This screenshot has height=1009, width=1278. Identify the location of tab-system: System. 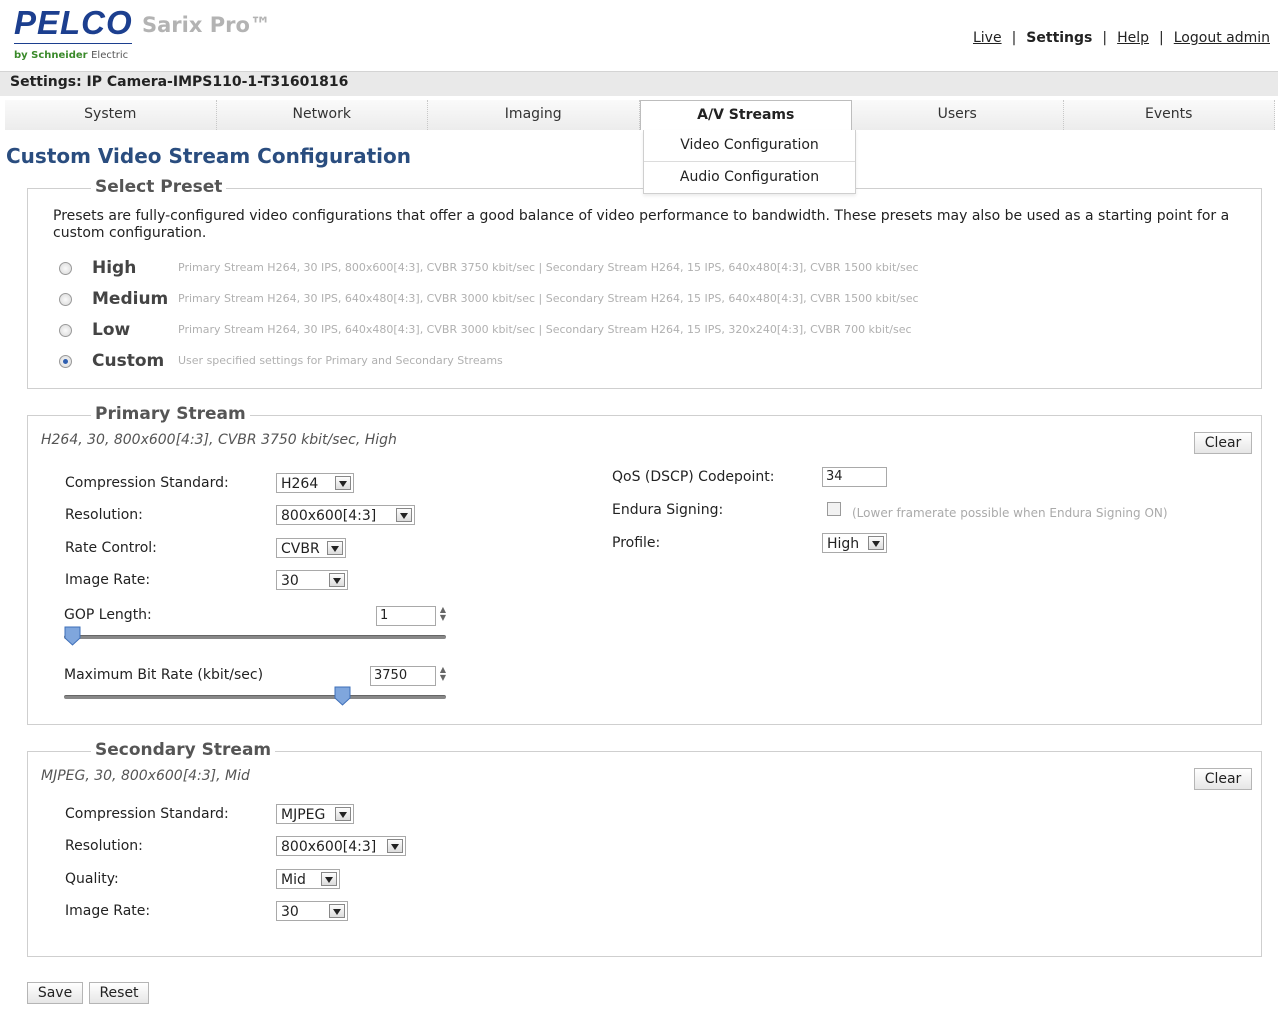
(111, 115).